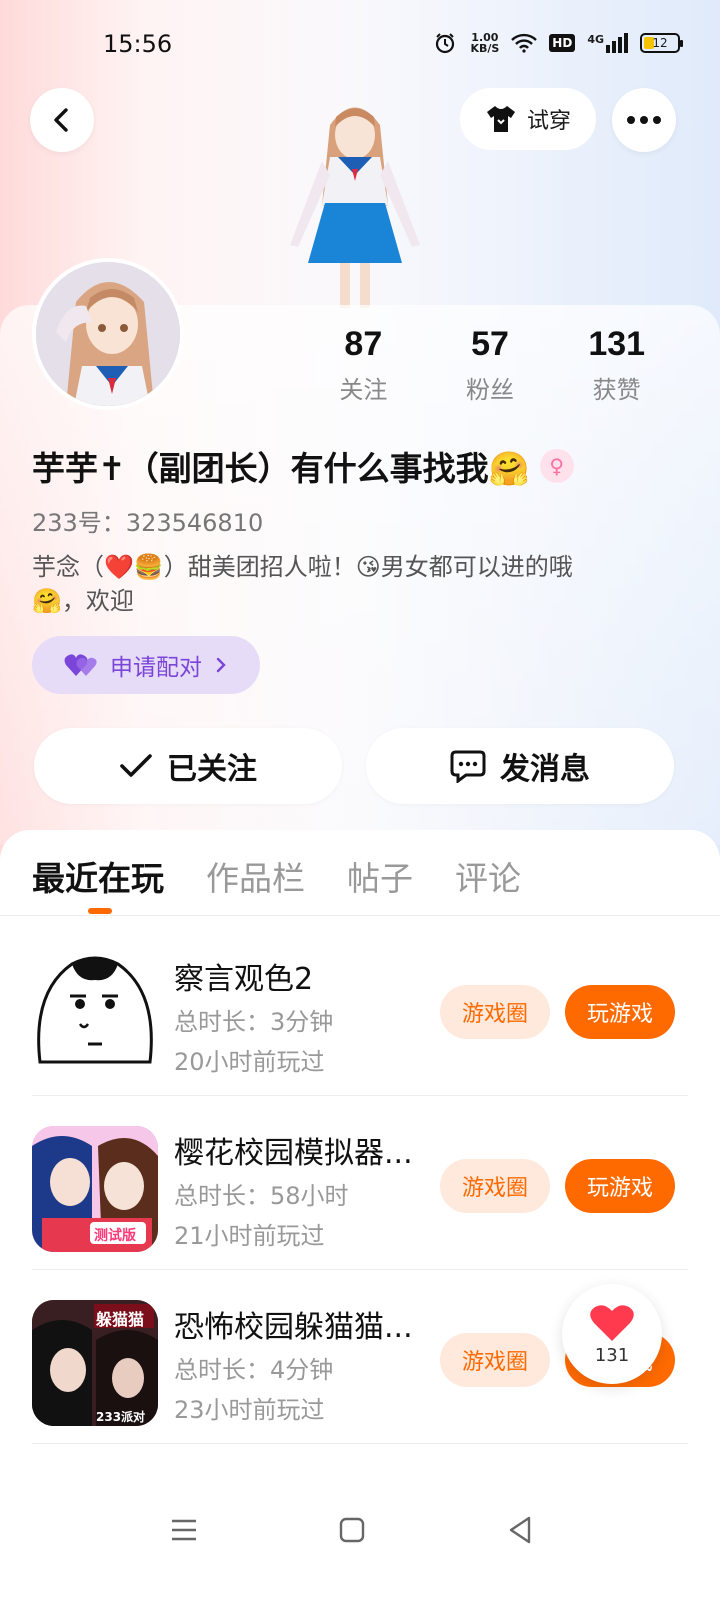  I want to click on send-message-label: 发消息, so click(545, 769).